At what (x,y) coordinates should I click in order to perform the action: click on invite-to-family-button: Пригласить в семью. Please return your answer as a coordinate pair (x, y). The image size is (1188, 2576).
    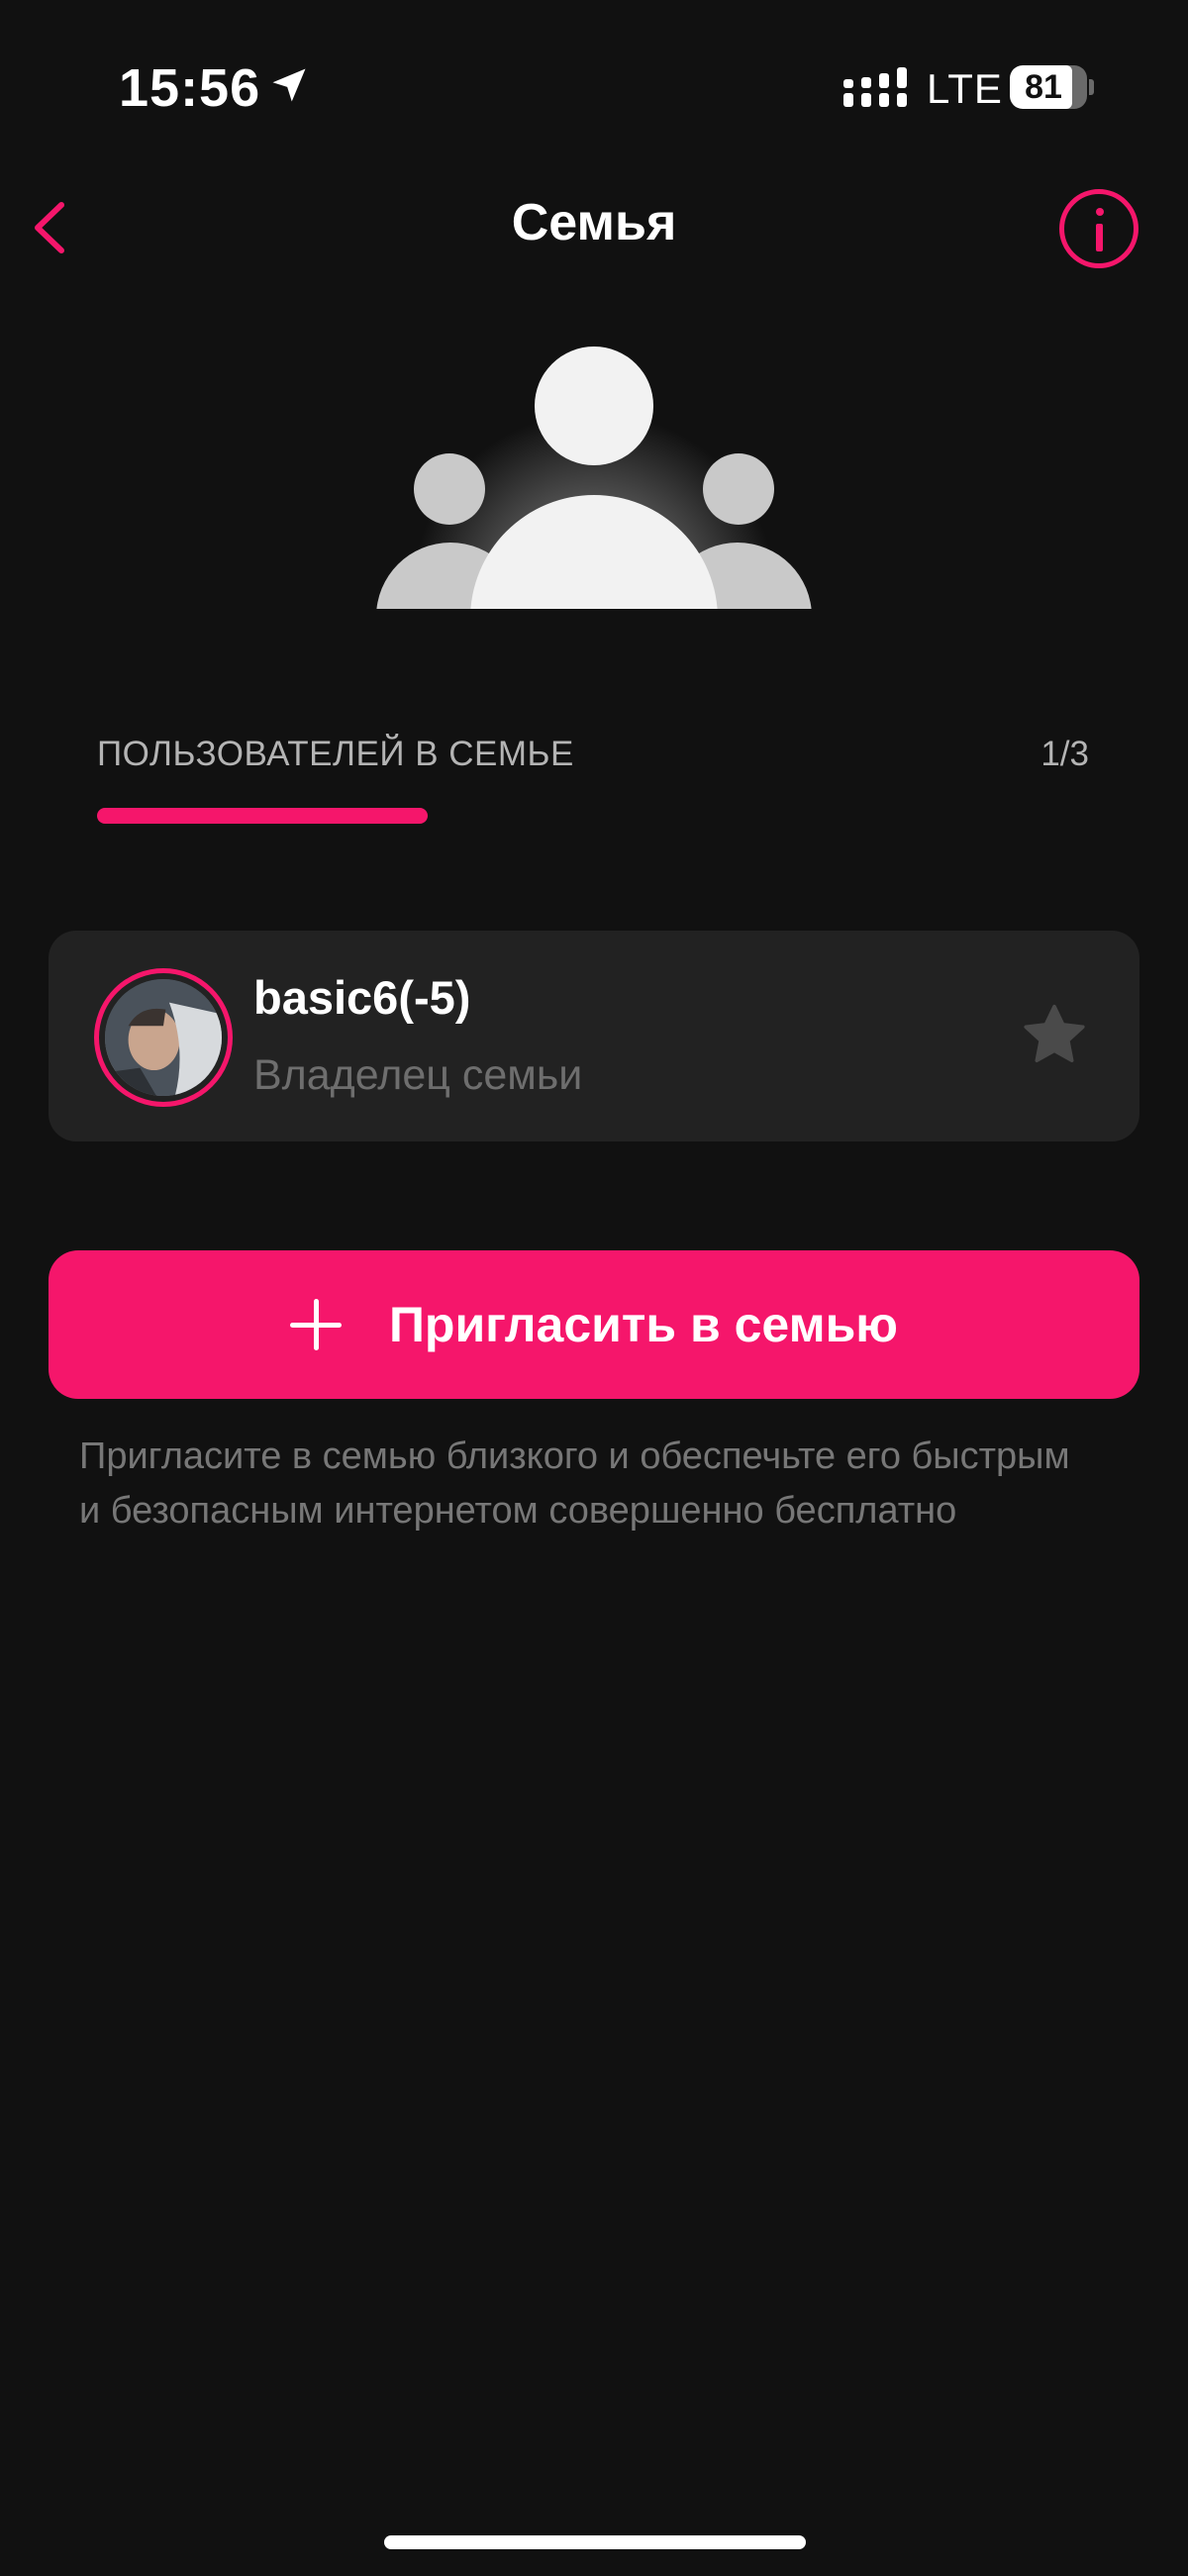
    Looking at the image, I should click on (594, 1325).